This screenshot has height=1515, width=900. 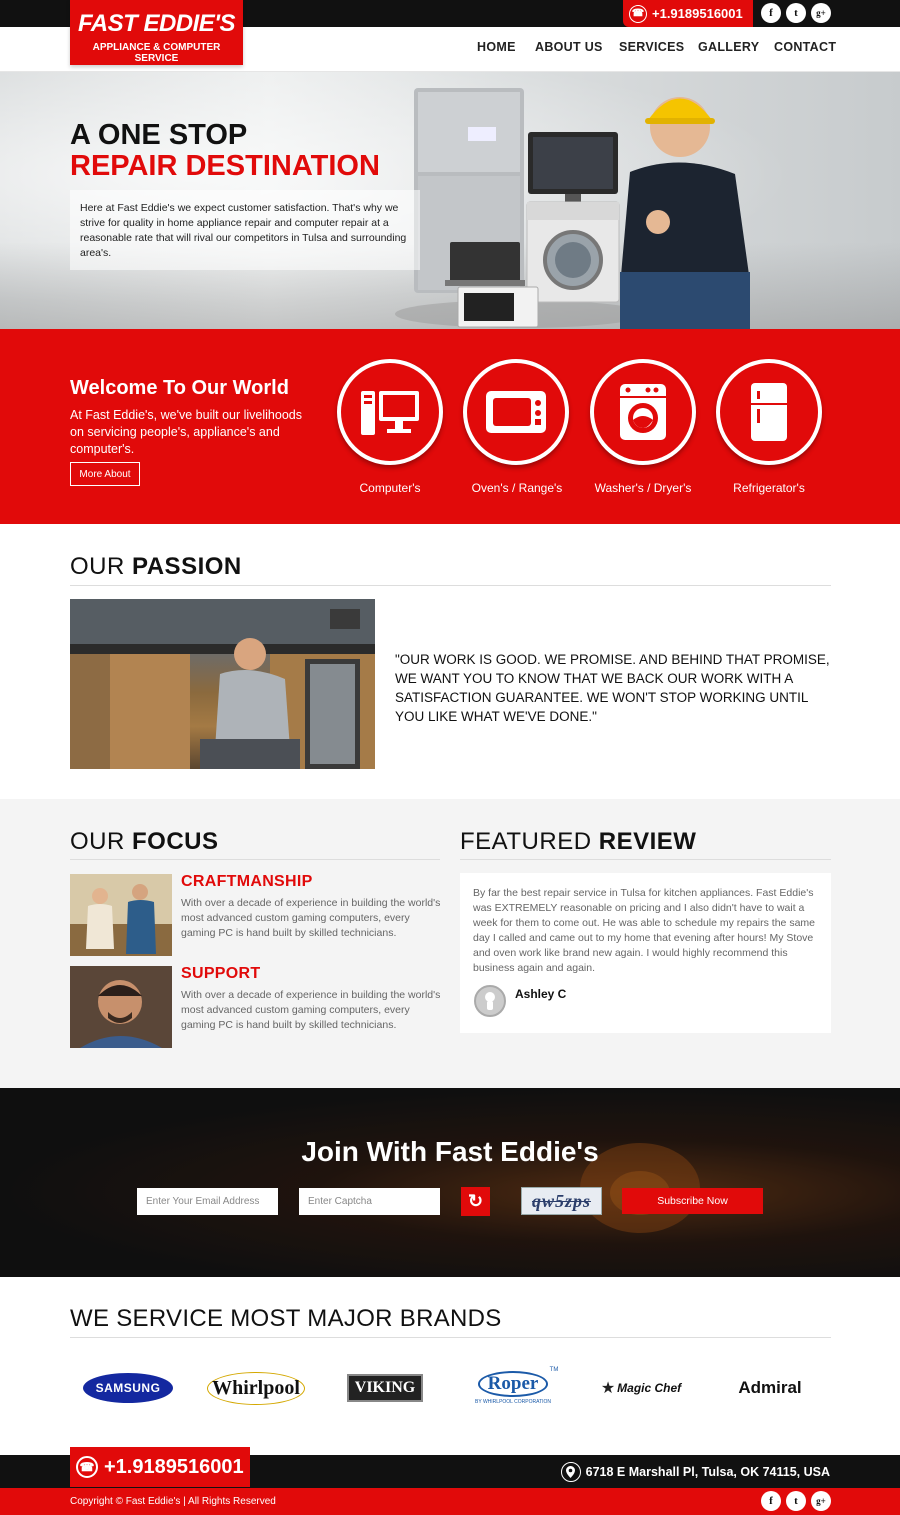 What do you see at coordinates (796, 13) in the screenshot?
I see `twitter-icon: t` at bounding box center [796, 13].